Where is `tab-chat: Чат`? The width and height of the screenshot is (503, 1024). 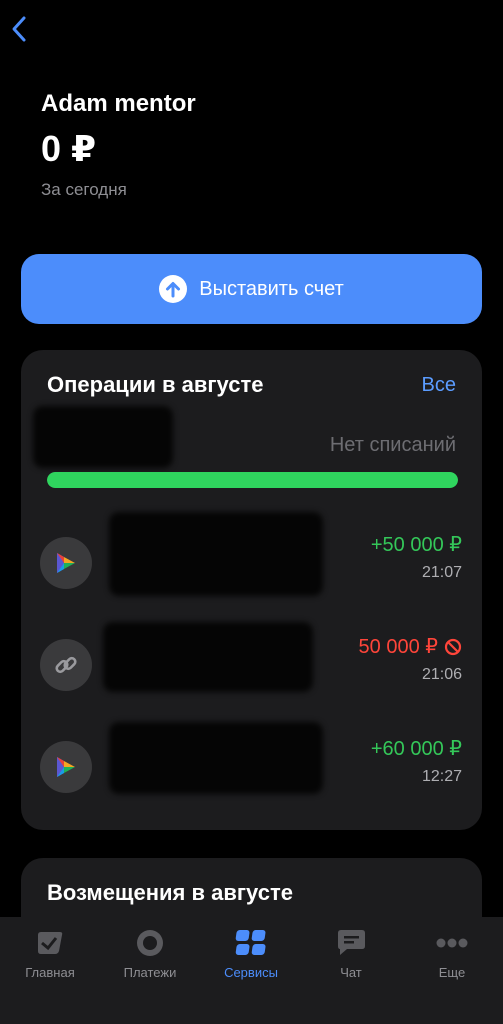
tab-chat: Чат is located at coordinates (351, 954).